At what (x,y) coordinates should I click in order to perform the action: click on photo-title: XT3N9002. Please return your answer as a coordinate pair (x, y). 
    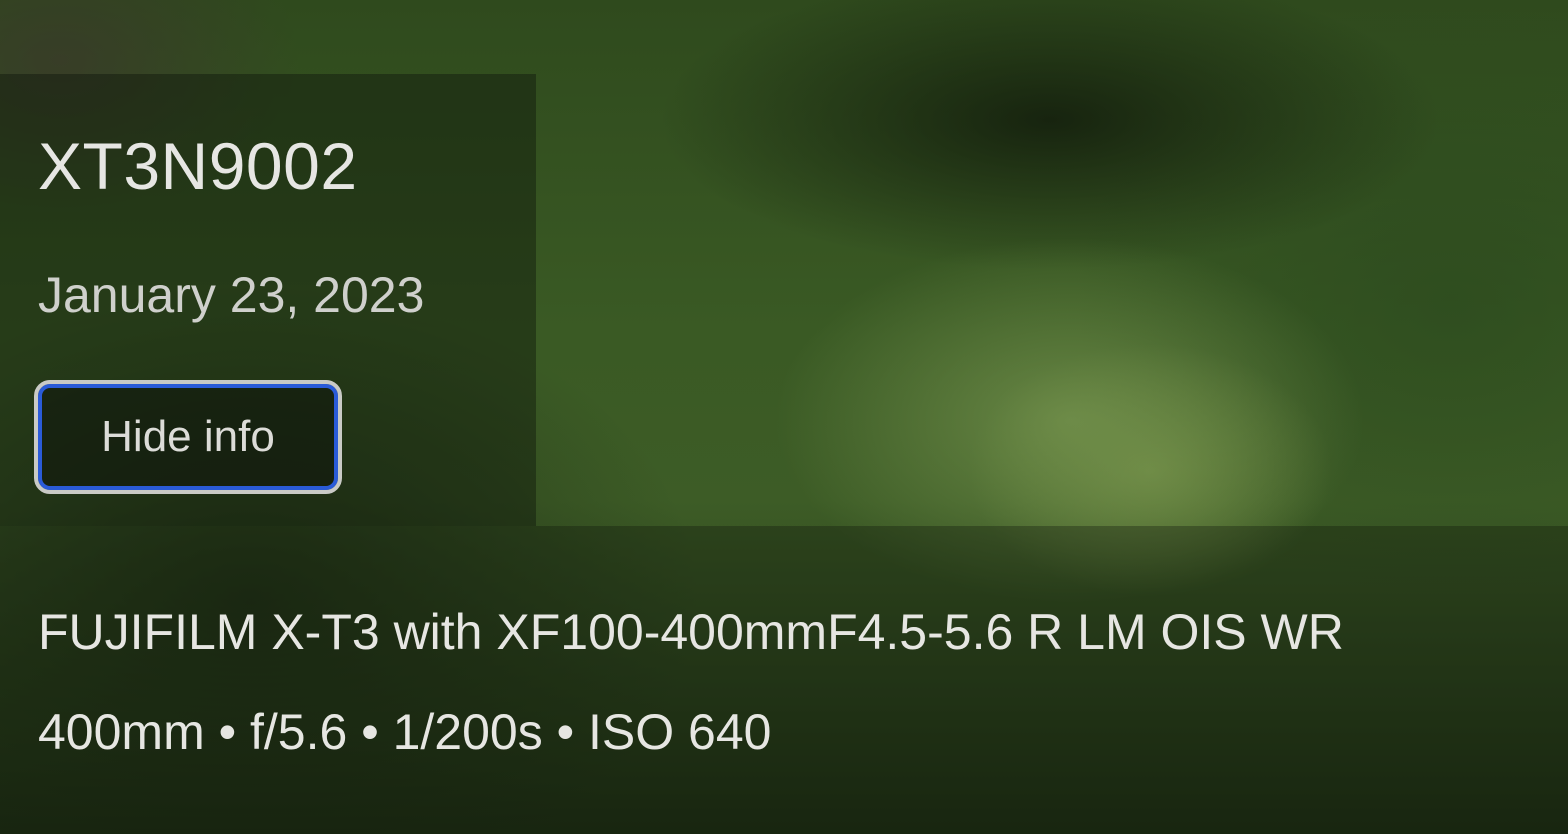
    Looking at the image, I should click on (198, 166).